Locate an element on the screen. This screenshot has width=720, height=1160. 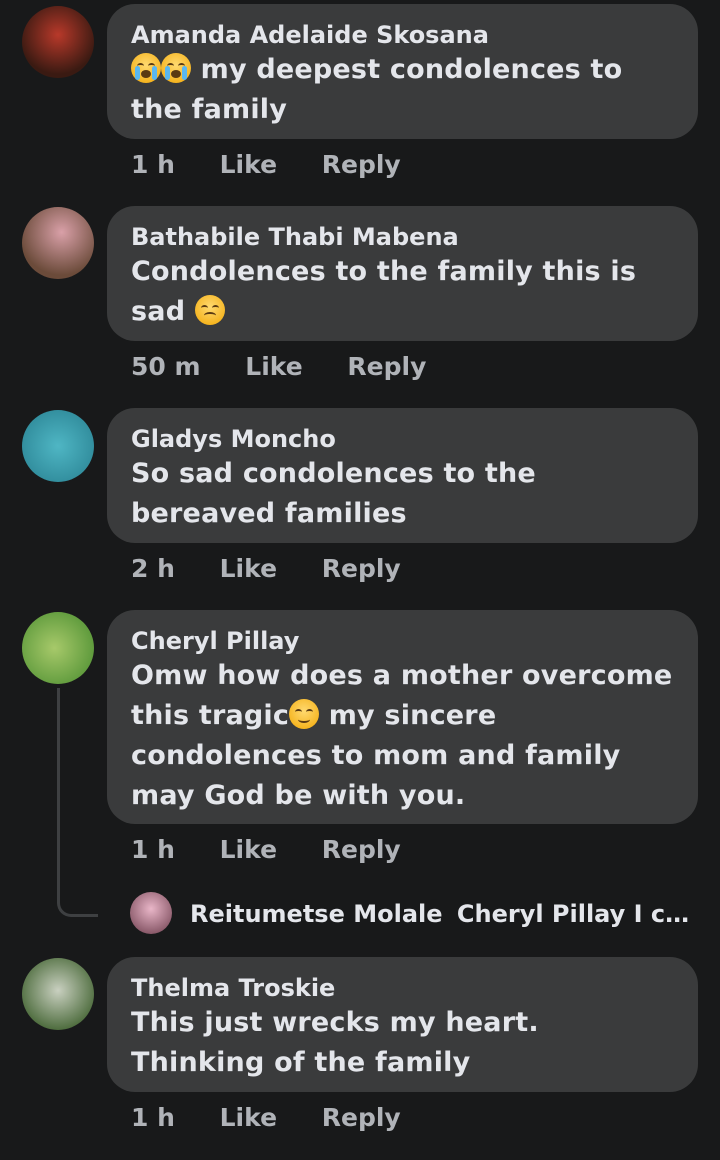
comment-text: my deepest condolences to the family is located at coordinates (402, 90).